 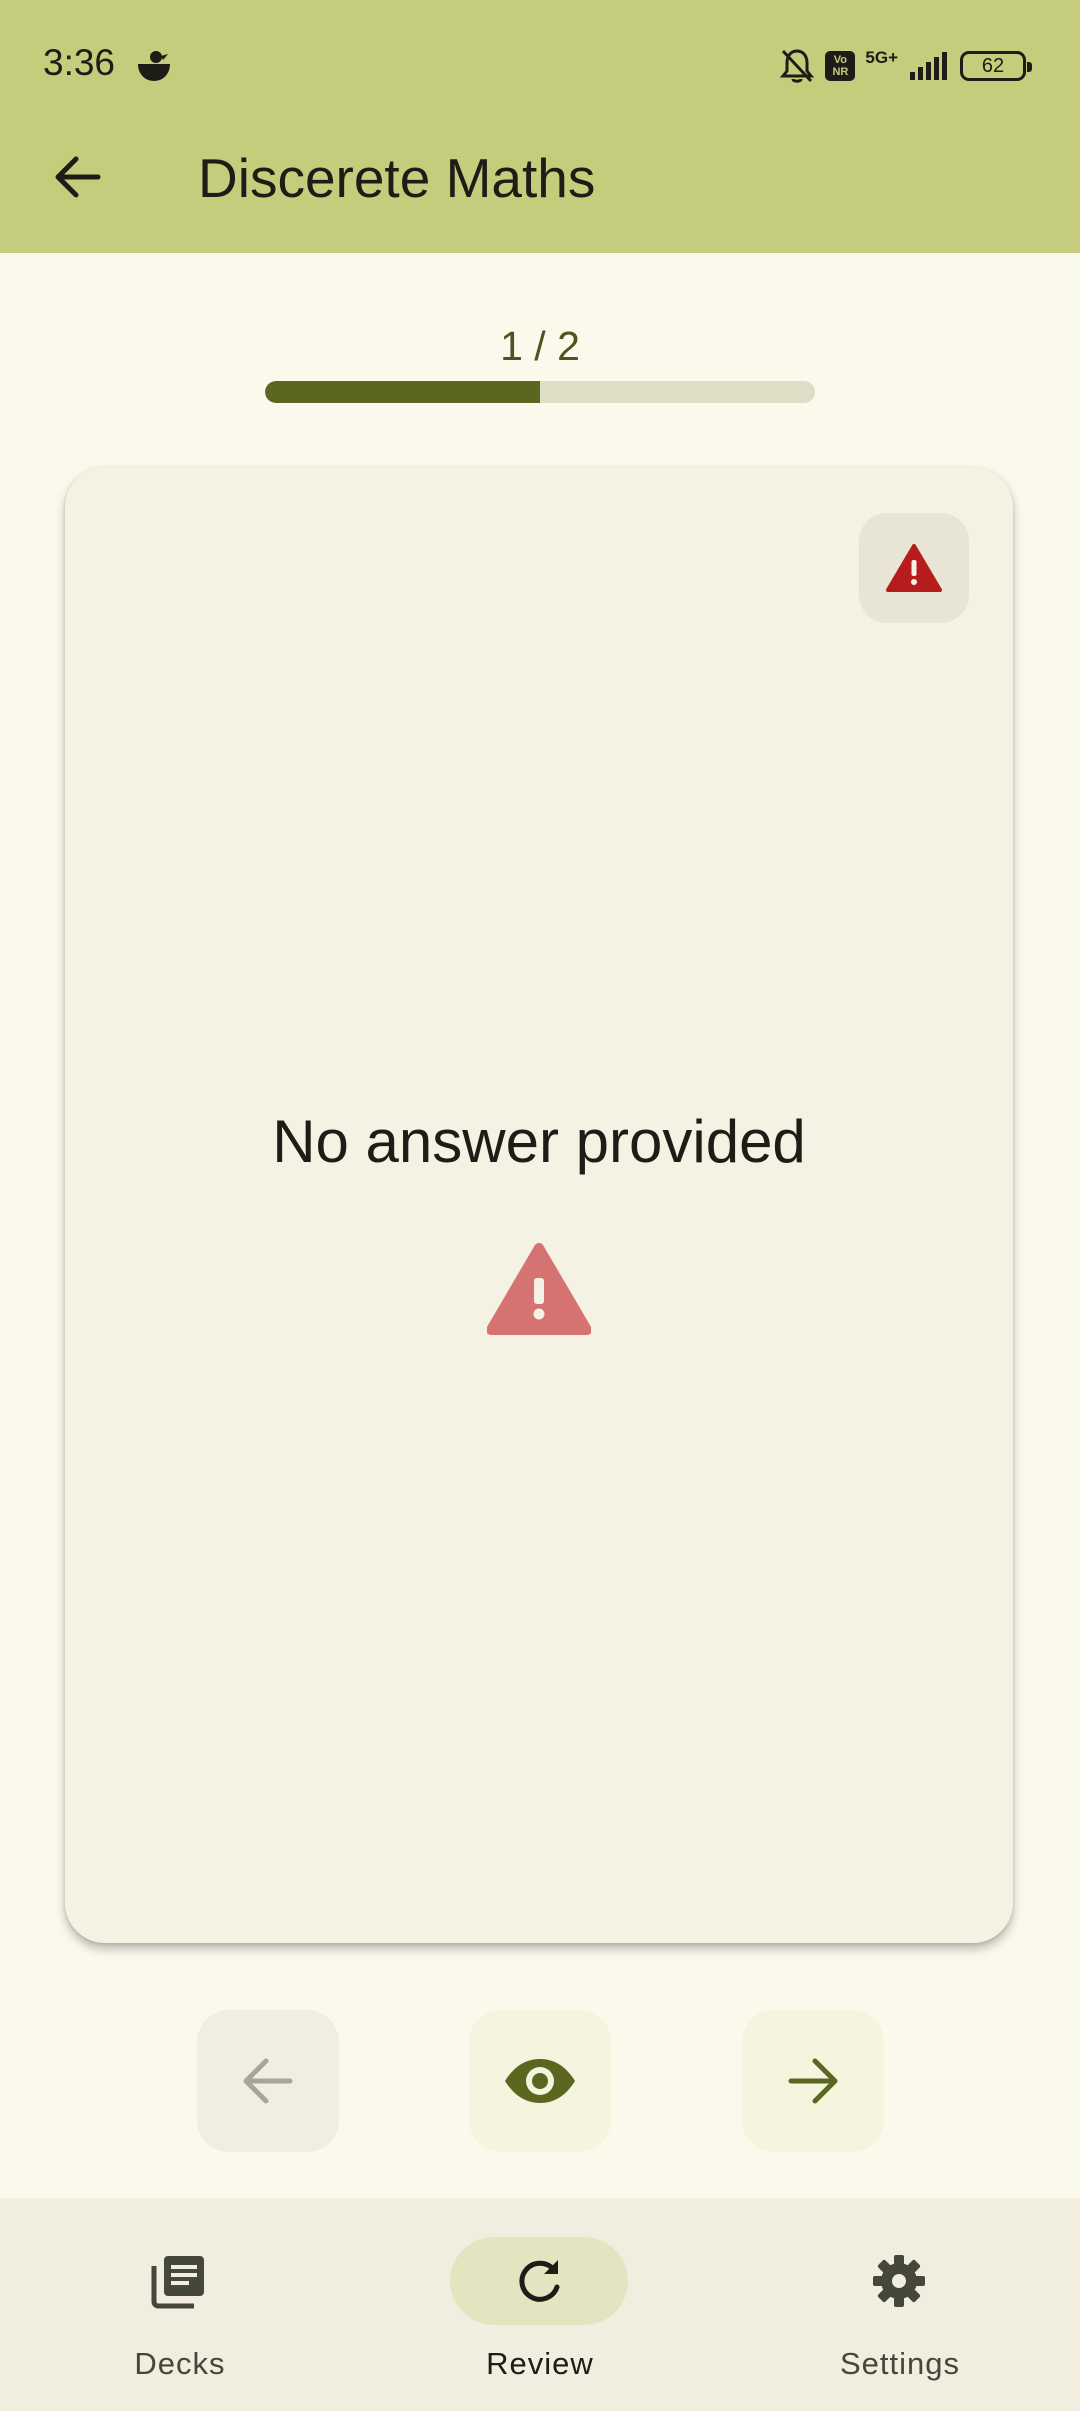 I want to click on report-button, so click(x=914, y=568).